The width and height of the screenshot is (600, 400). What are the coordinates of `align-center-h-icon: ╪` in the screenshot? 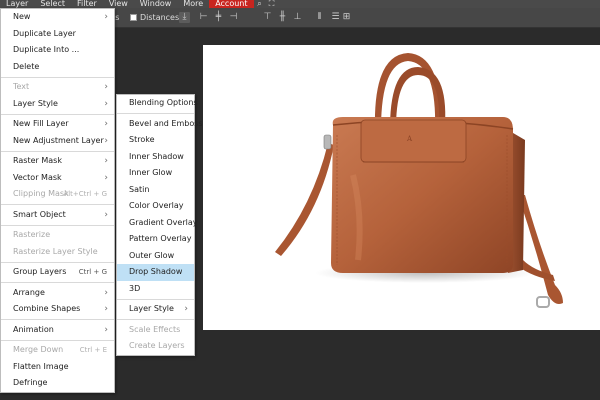 It's located at (218, 17).